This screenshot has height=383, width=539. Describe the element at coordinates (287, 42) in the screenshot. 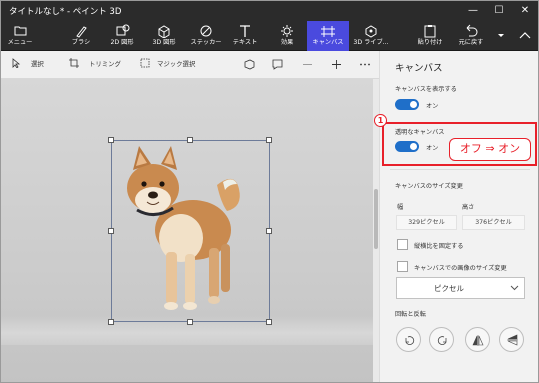

I see `tool-effects-label: 効果` at that location.